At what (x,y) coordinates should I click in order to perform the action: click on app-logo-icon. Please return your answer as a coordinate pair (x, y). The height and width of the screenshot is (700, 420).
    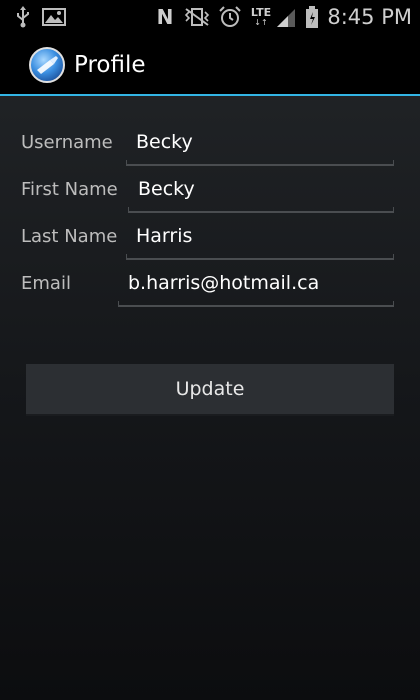
    Looking at the image, I should click on (47, 65).